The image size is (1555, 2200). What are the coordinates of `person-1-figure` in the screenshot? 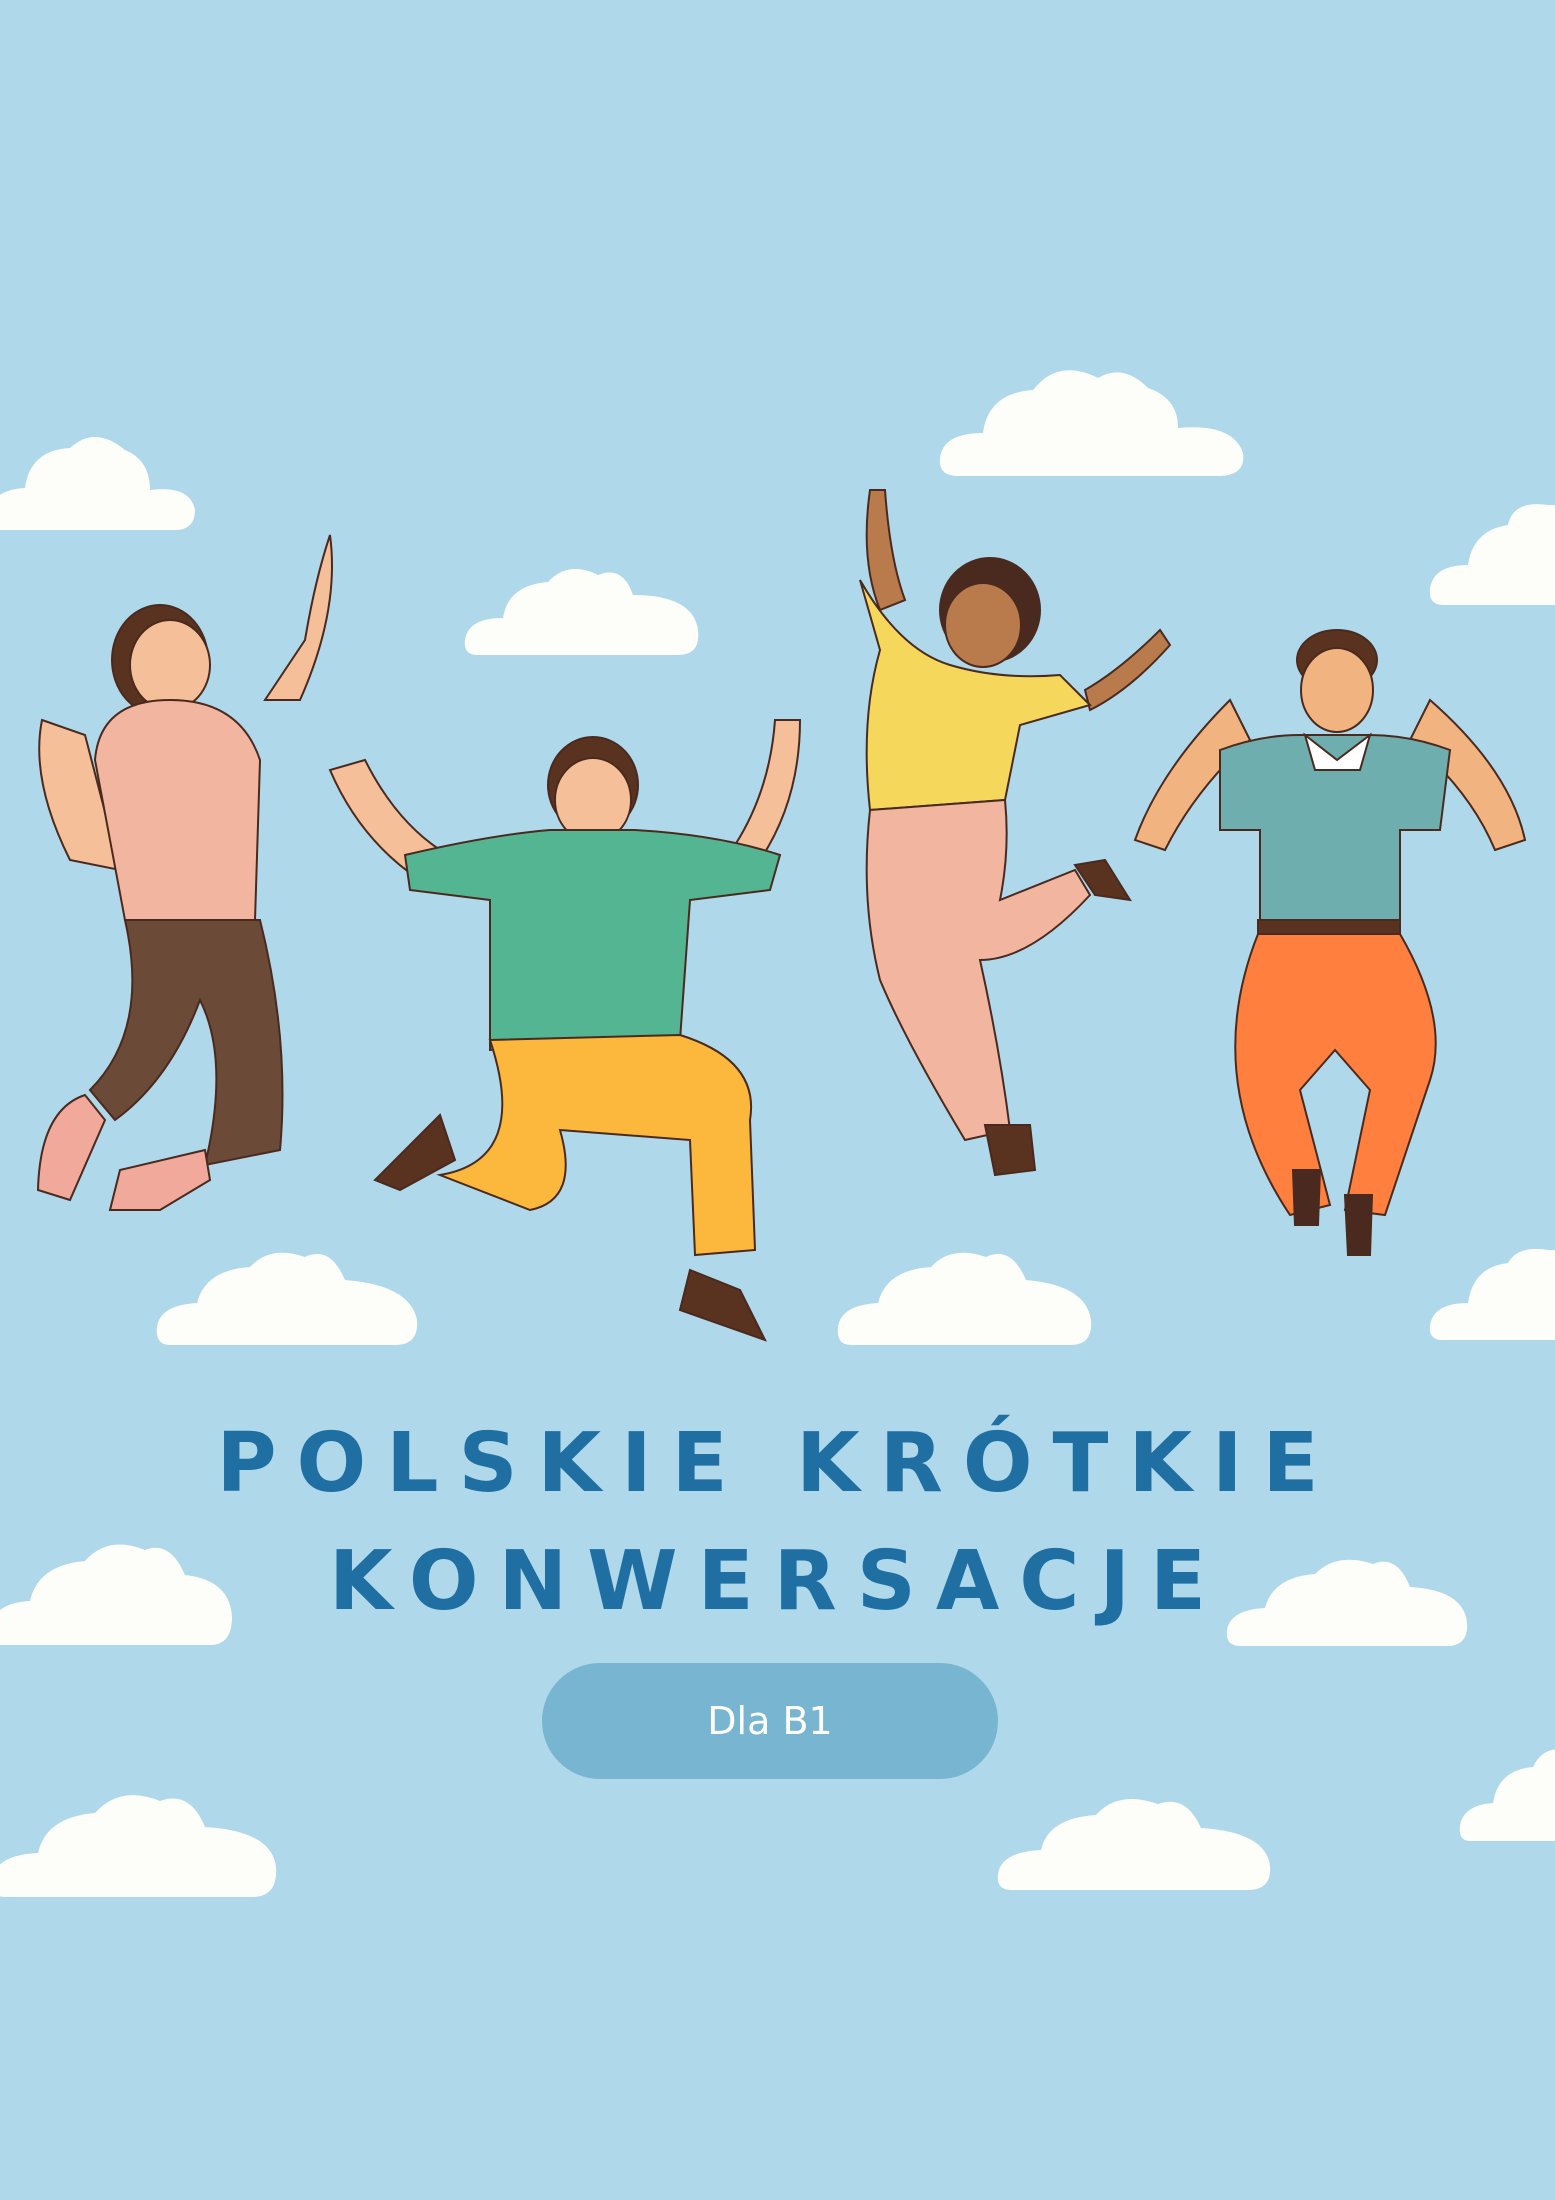 It's located at (184, 872).